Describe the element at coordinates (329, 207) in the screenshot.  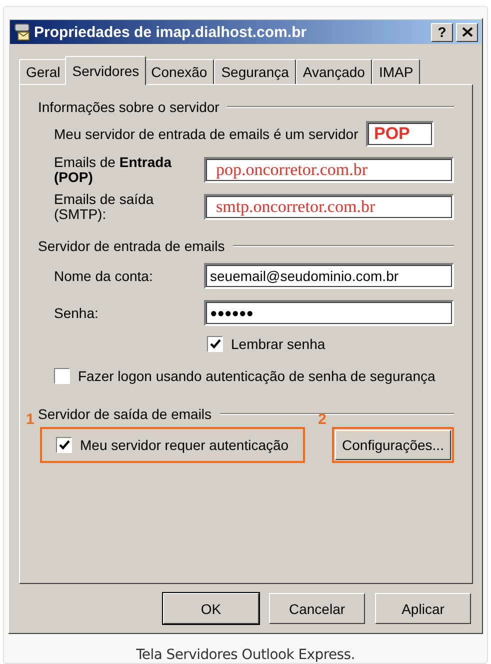
I see `server-address-field: smtp.oncorretor.com.br` at that location.